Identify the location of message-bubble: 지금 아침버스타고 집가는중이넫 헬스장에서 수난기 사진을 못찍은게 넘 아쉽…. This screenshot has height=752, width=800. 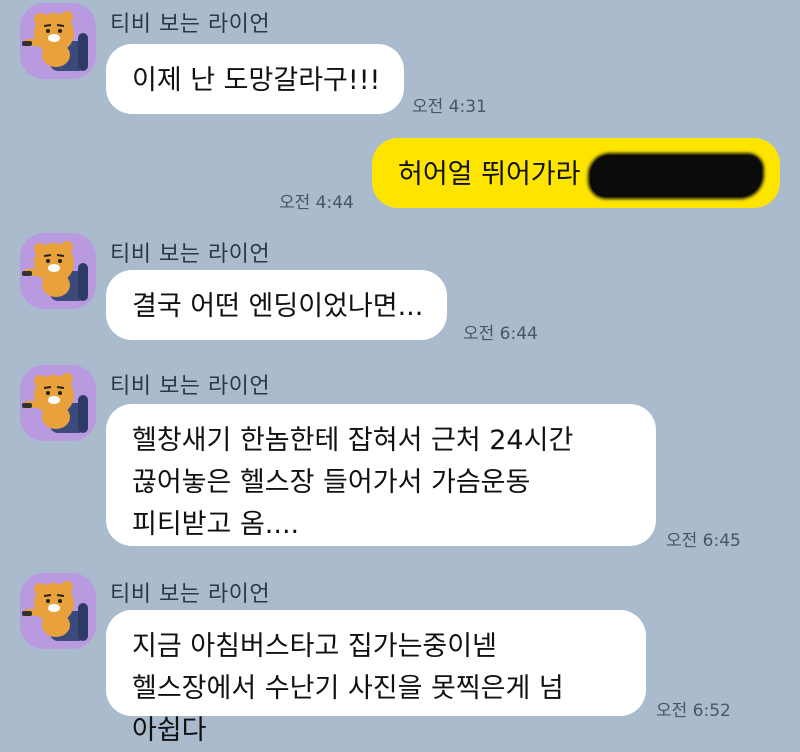
(376, 678).